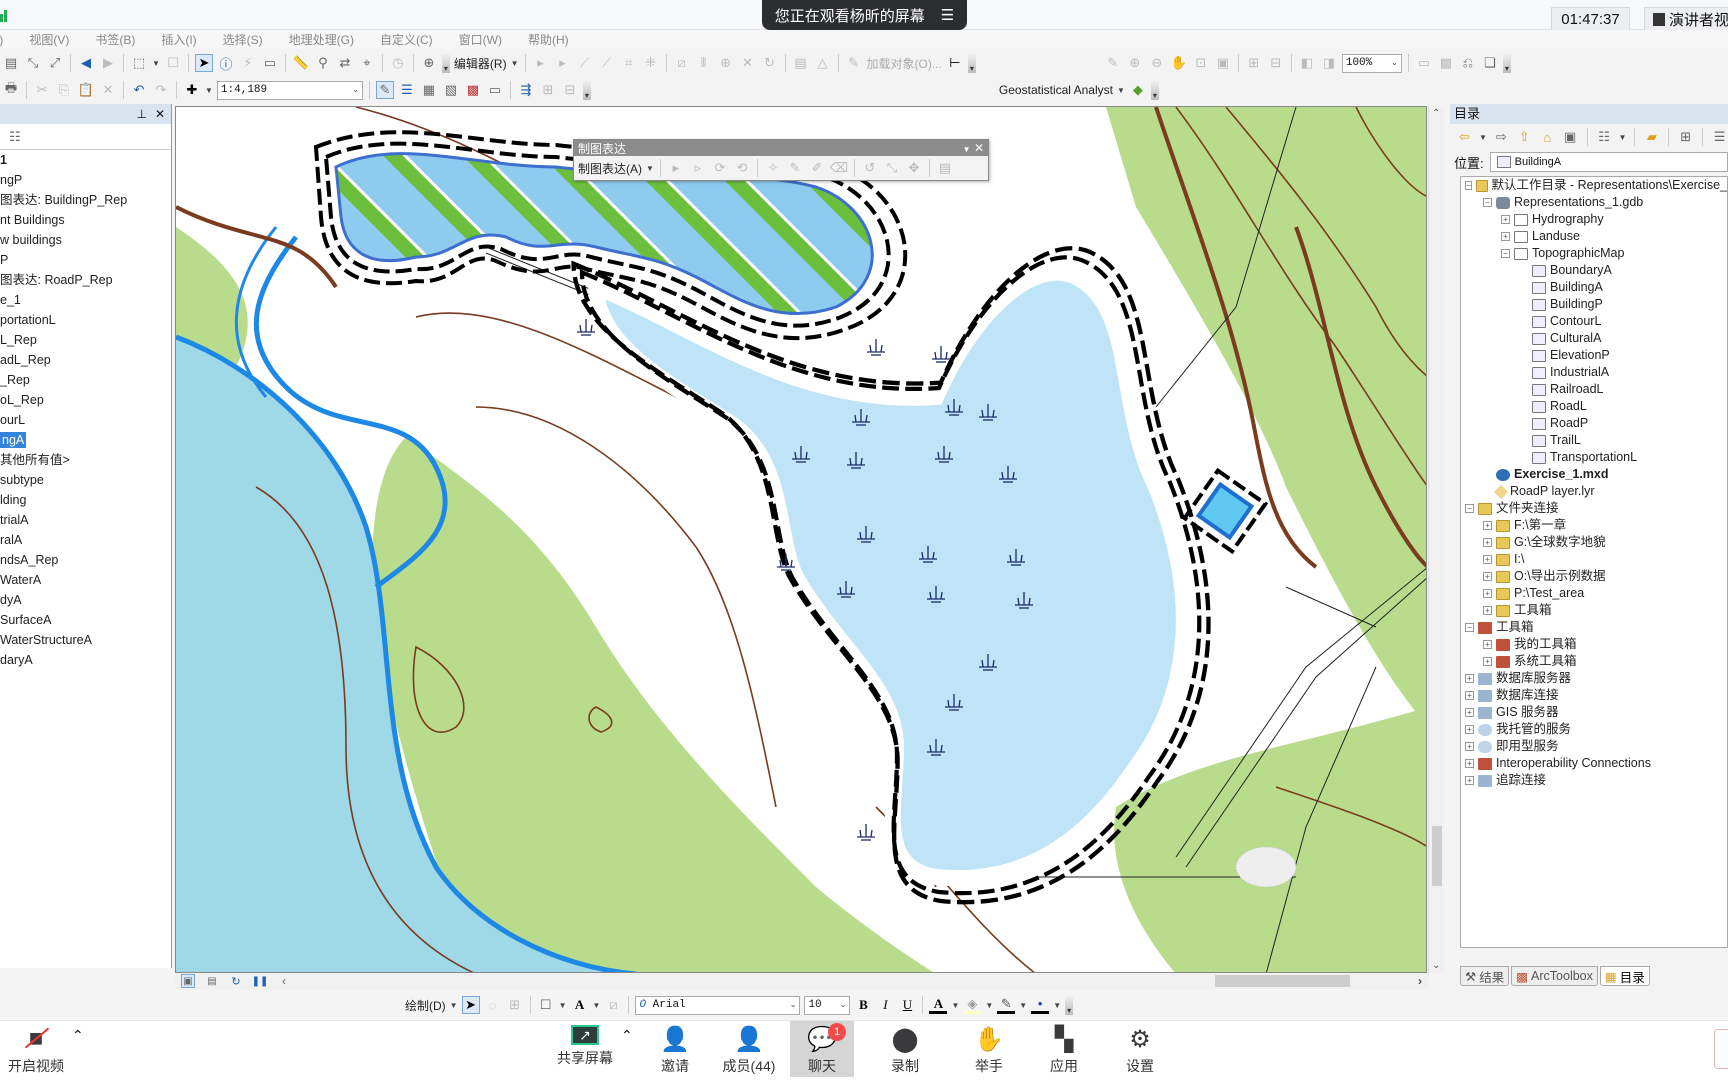 The image size is (1728, 1080). Describe the element at coordinates (85, 380) in the screenshot. I see `toc-layer-item: _Rep` at that location.